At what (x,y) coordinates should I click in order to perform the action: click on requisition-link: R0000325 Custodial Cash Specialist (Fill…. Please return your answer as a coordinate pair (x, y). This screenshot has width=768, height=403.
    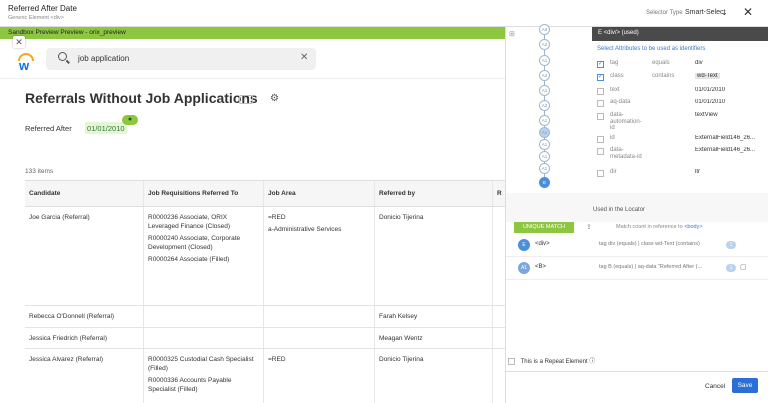
    Looking at the image, I should click on (203, 364).